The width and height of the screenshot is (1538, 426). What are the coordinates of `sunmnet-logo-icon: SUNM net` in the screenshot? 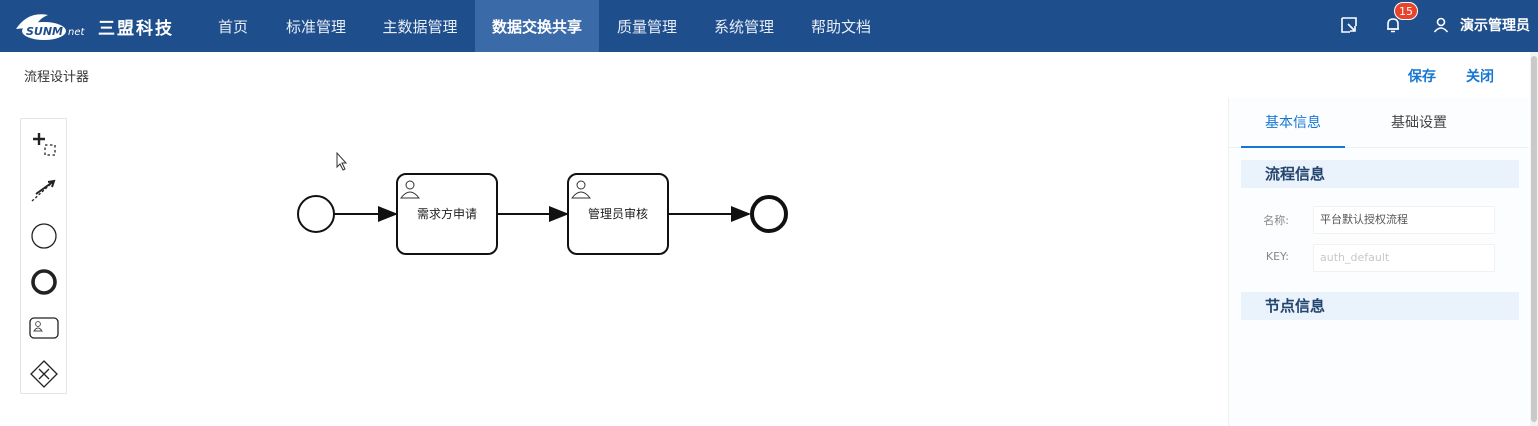 It's located at (50, 27).